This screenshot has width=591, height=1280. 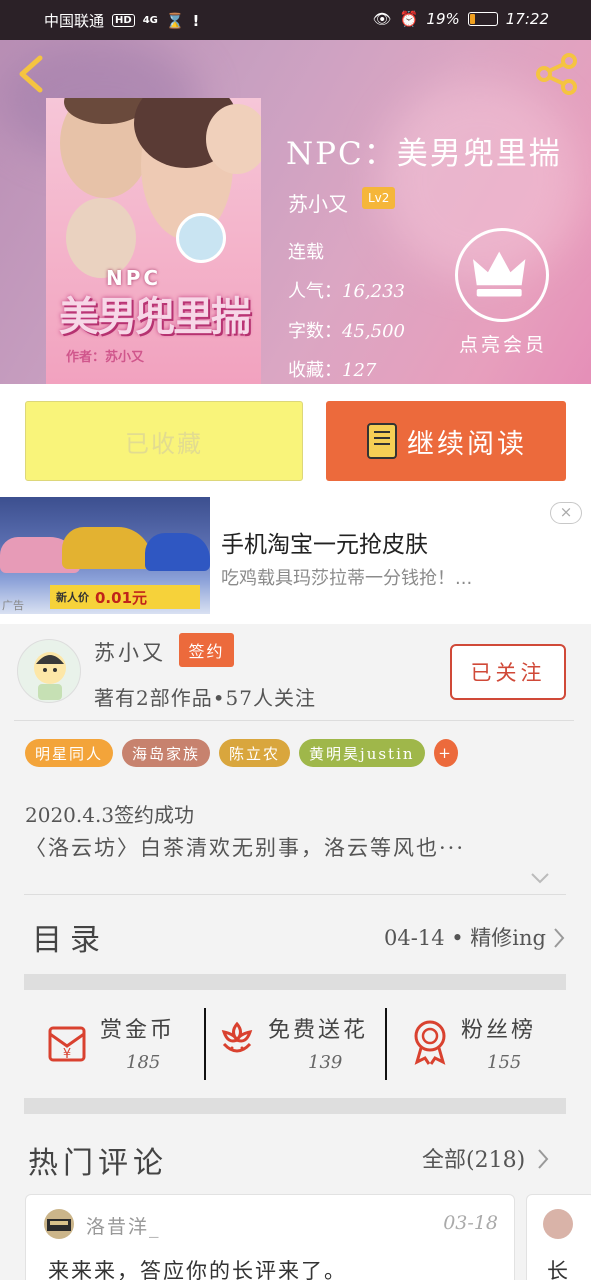 I want to click on ad-label: 广告, so click(x=13, y=605).